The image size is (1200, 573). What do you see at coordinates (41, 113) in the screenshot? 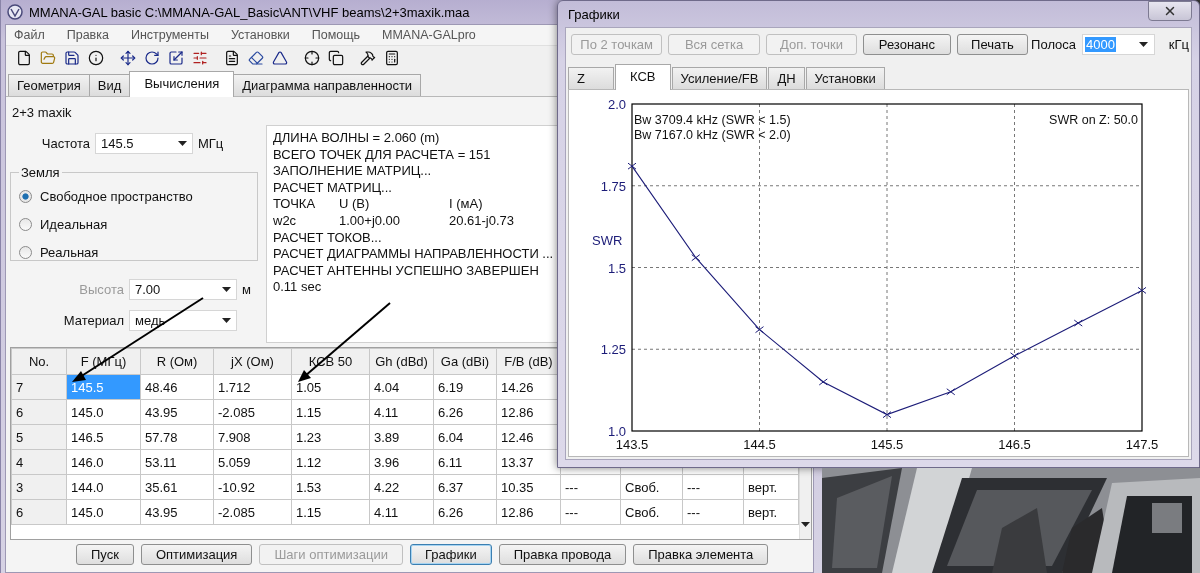
I see `antenna-name: 2+3 maxik` at bounding box center [41, 113].